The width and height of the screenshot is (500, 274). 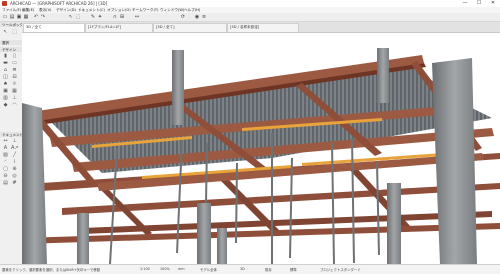 What do you see at coordinates (71, 17) in the screenshot?
I see `arrow-icon: ↖` at bounding box center [71, 17].